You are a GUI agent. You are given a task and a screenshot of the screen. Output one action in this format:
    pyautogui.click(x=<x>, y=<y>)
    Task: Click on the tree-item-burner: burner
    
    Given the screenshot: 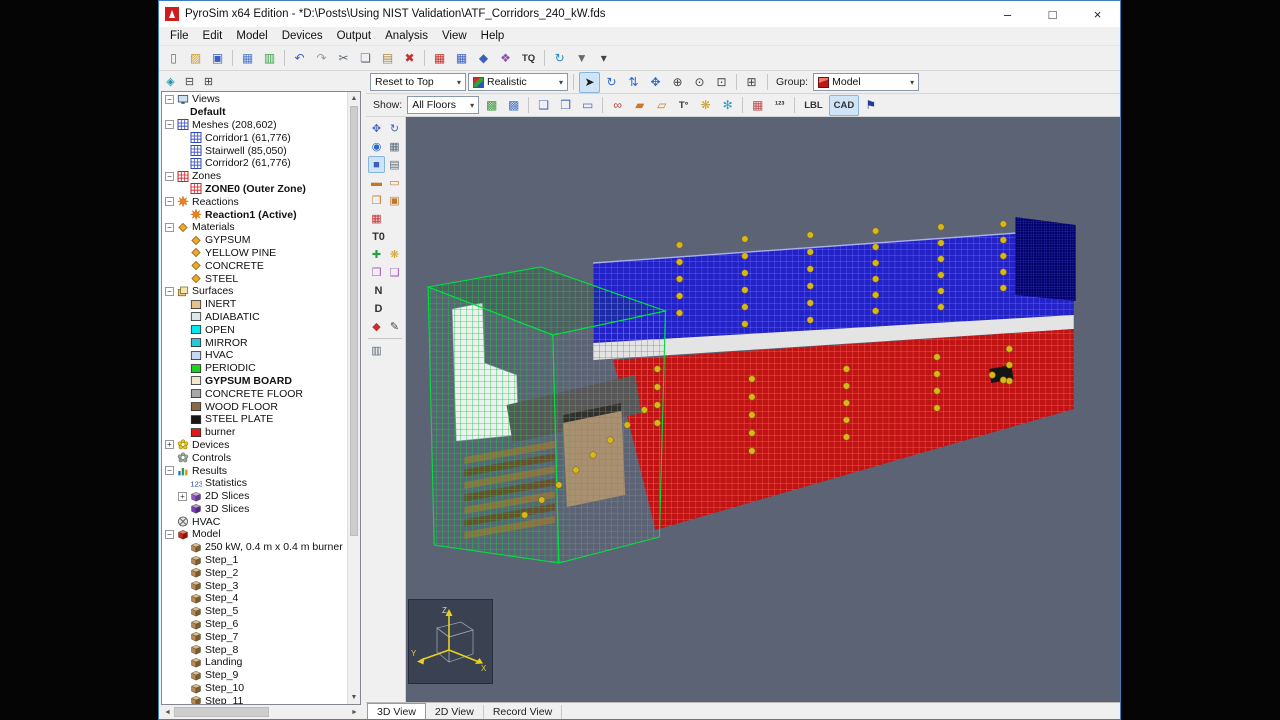 What is the action you would take?
    pyautogui.click(x=254, y=432)
    